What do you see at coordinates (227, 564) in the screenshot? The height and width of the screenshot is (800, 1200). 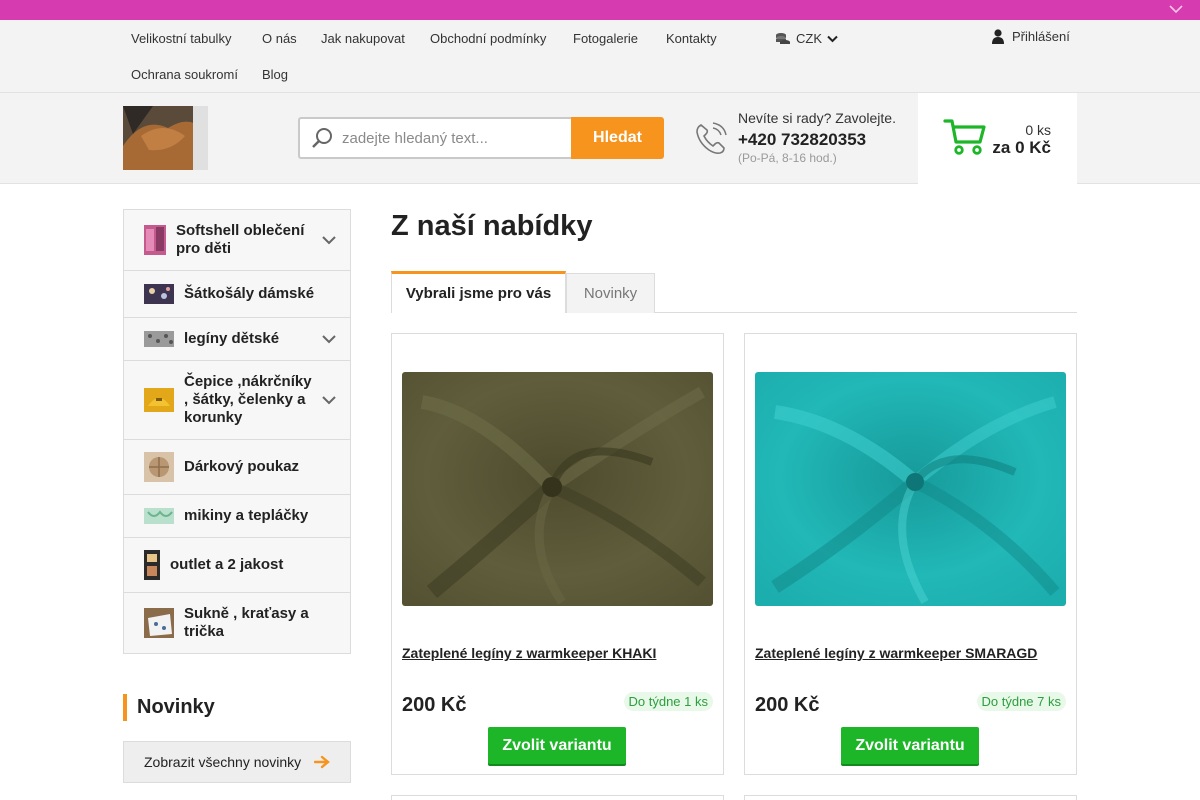 I see `category-label: outlet a 2 jakost` at bounding box center [227, 564].